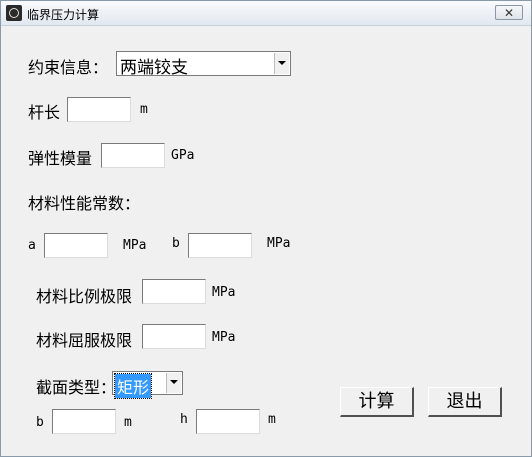 The width and height of the screenshot is (532, 457). What do you see at coordinates (63, 15) in the screenshot?
I see `window-title: 临界压力计算` at bounding box center [63, 15].